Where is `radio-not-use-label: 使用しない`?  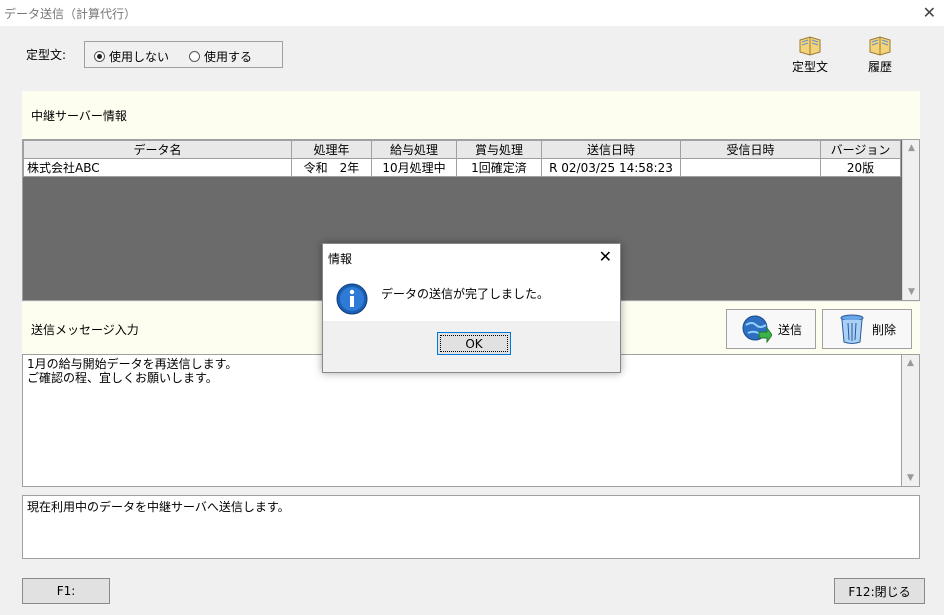 radio-not-use-label: 使用しない is located at coordinates (139, 57).